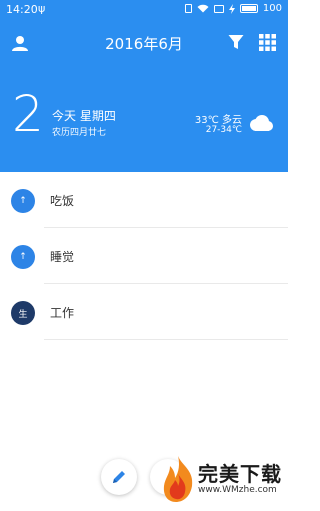 This screenshot has width=320, height=511. I want to click on month-title: 2016年6月, so click(144, 43).